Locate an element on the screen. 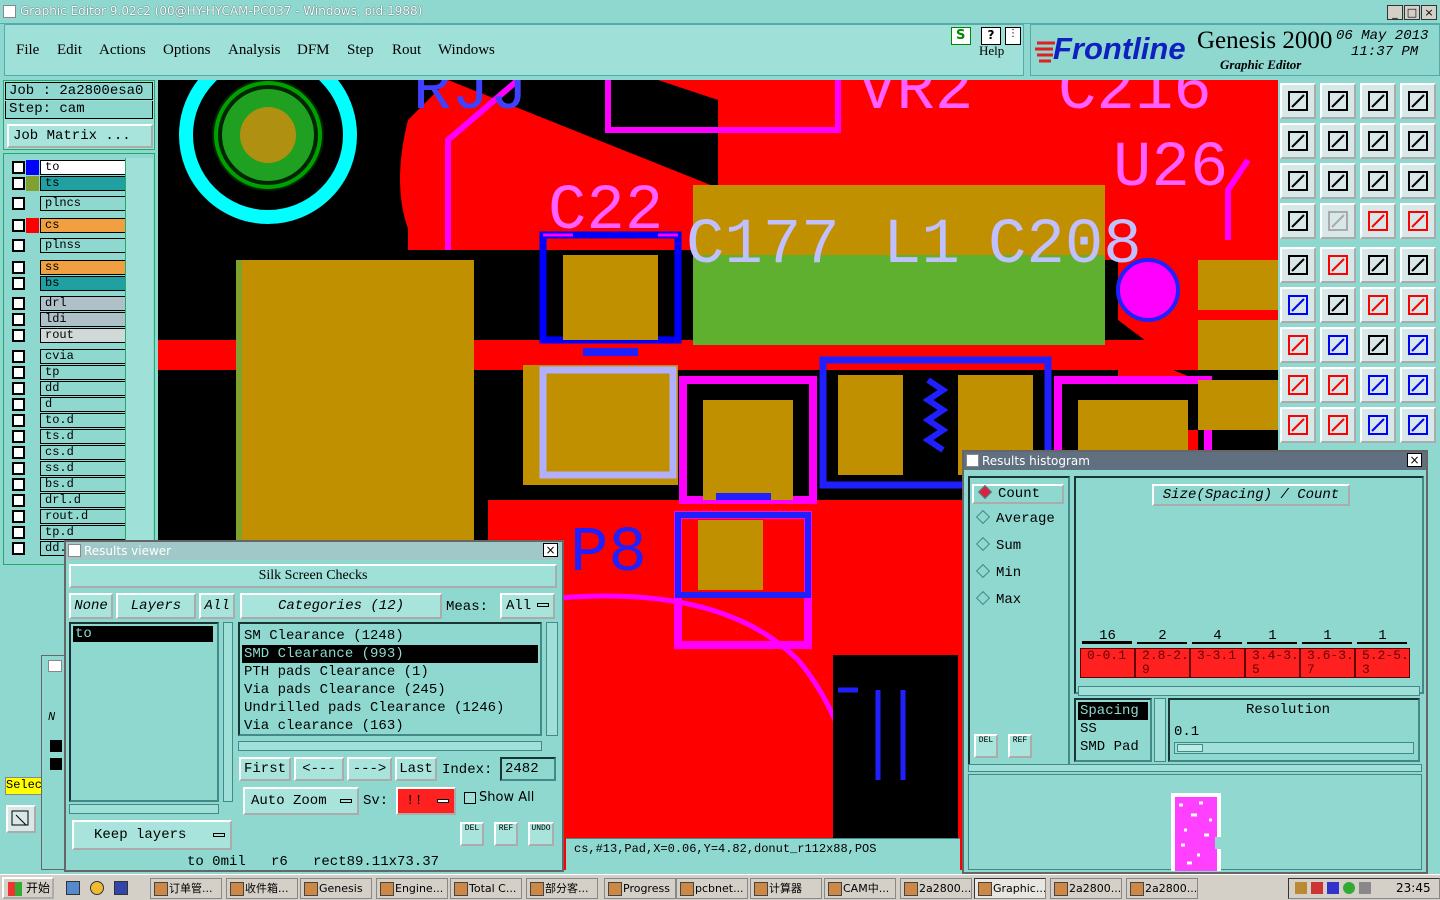  layer-row-d: d is located at coordinates (69, 404).